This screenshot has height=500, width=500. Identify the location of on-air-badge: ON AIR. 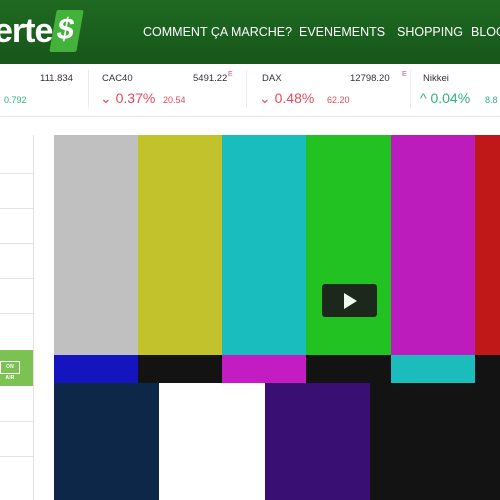
(10, 371).